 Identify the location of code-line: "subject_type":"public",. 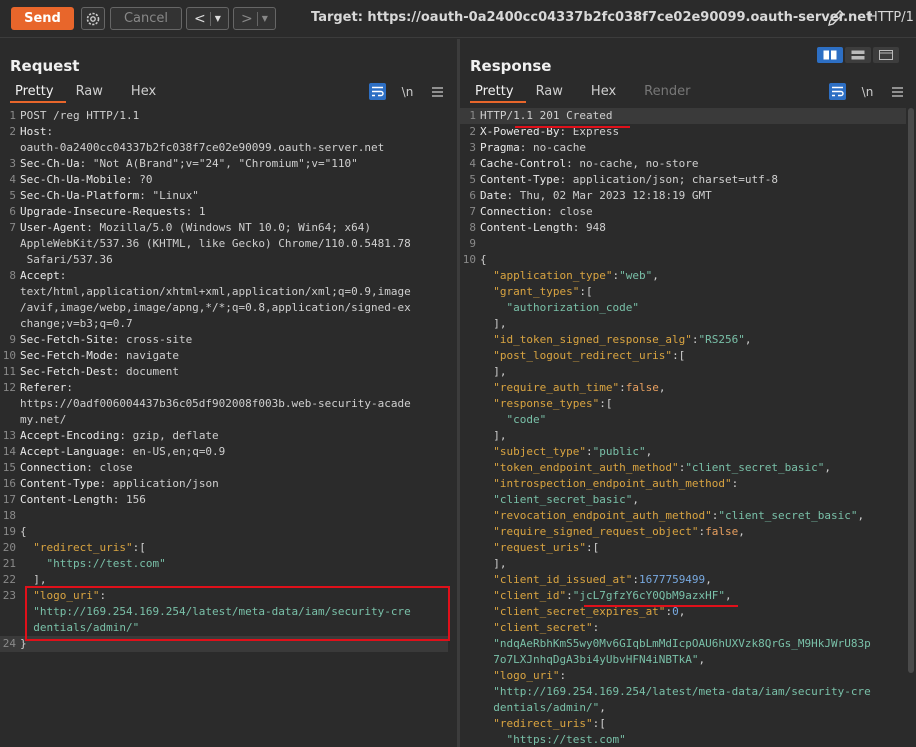
(683, 452).